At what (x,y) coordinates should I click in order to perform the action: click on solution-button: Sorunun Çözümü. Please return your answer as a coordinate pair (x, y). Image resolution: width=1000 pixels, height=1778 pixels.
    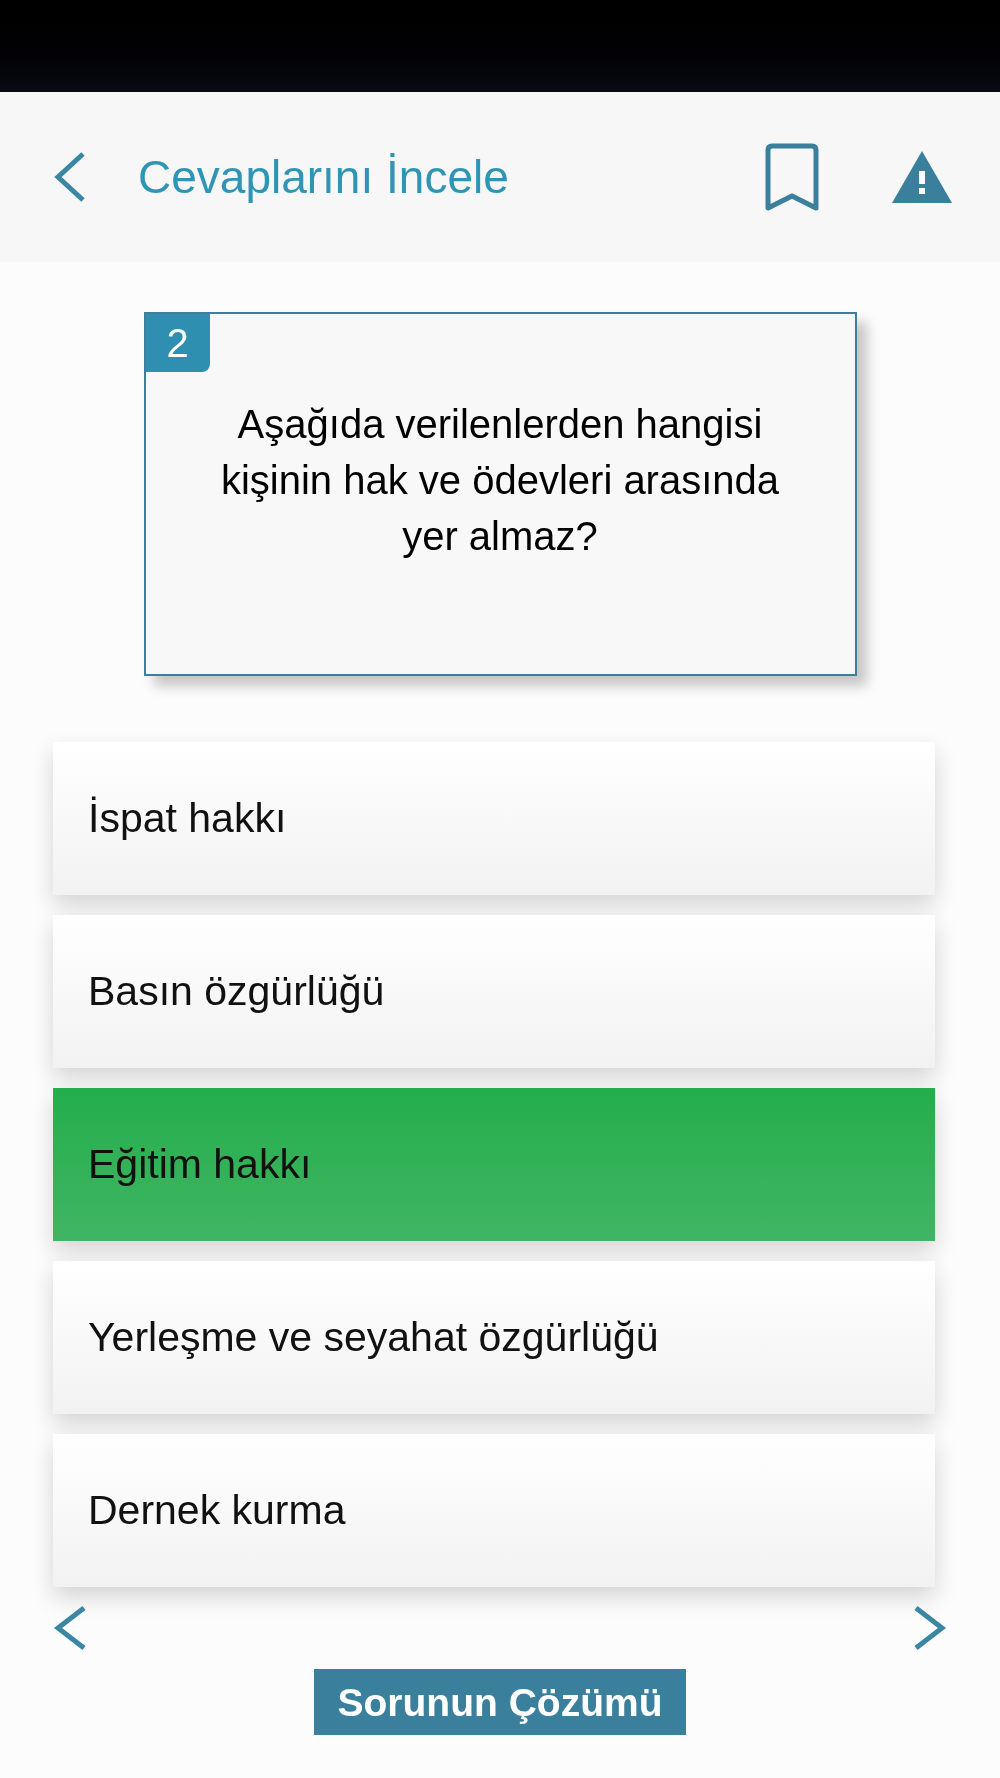
    Looking at the image, I should click on (500, 1702).